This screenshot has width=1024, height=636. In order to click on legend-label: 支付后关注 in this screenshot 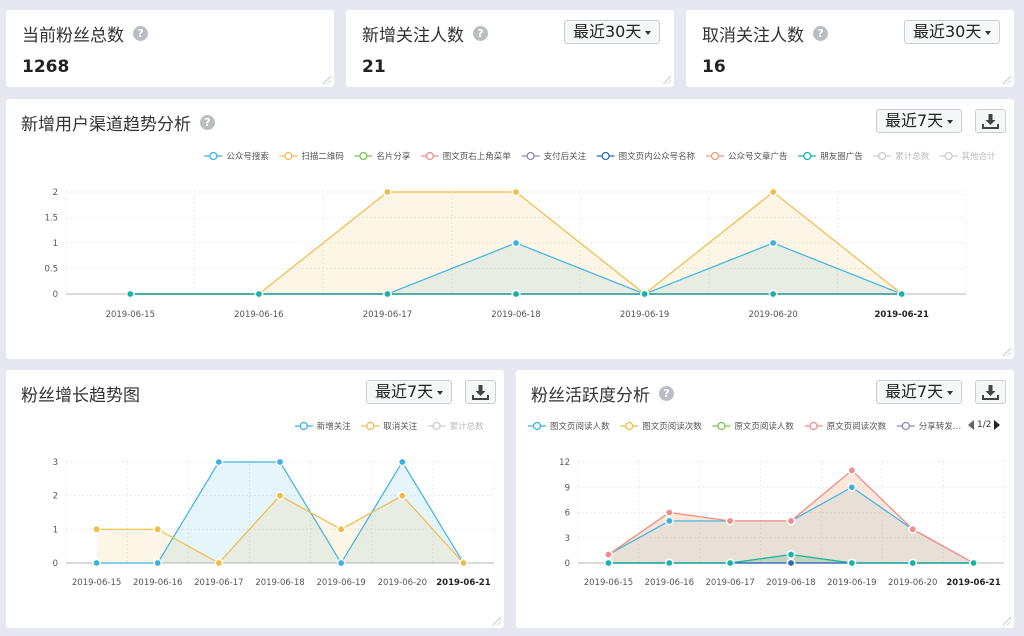, I will do `click(565, 156)`.